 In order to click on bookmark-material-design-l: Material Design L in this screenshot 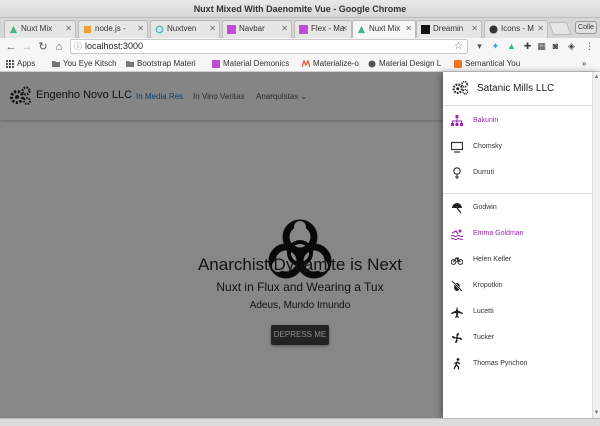, I will do `click(404, 64)`.